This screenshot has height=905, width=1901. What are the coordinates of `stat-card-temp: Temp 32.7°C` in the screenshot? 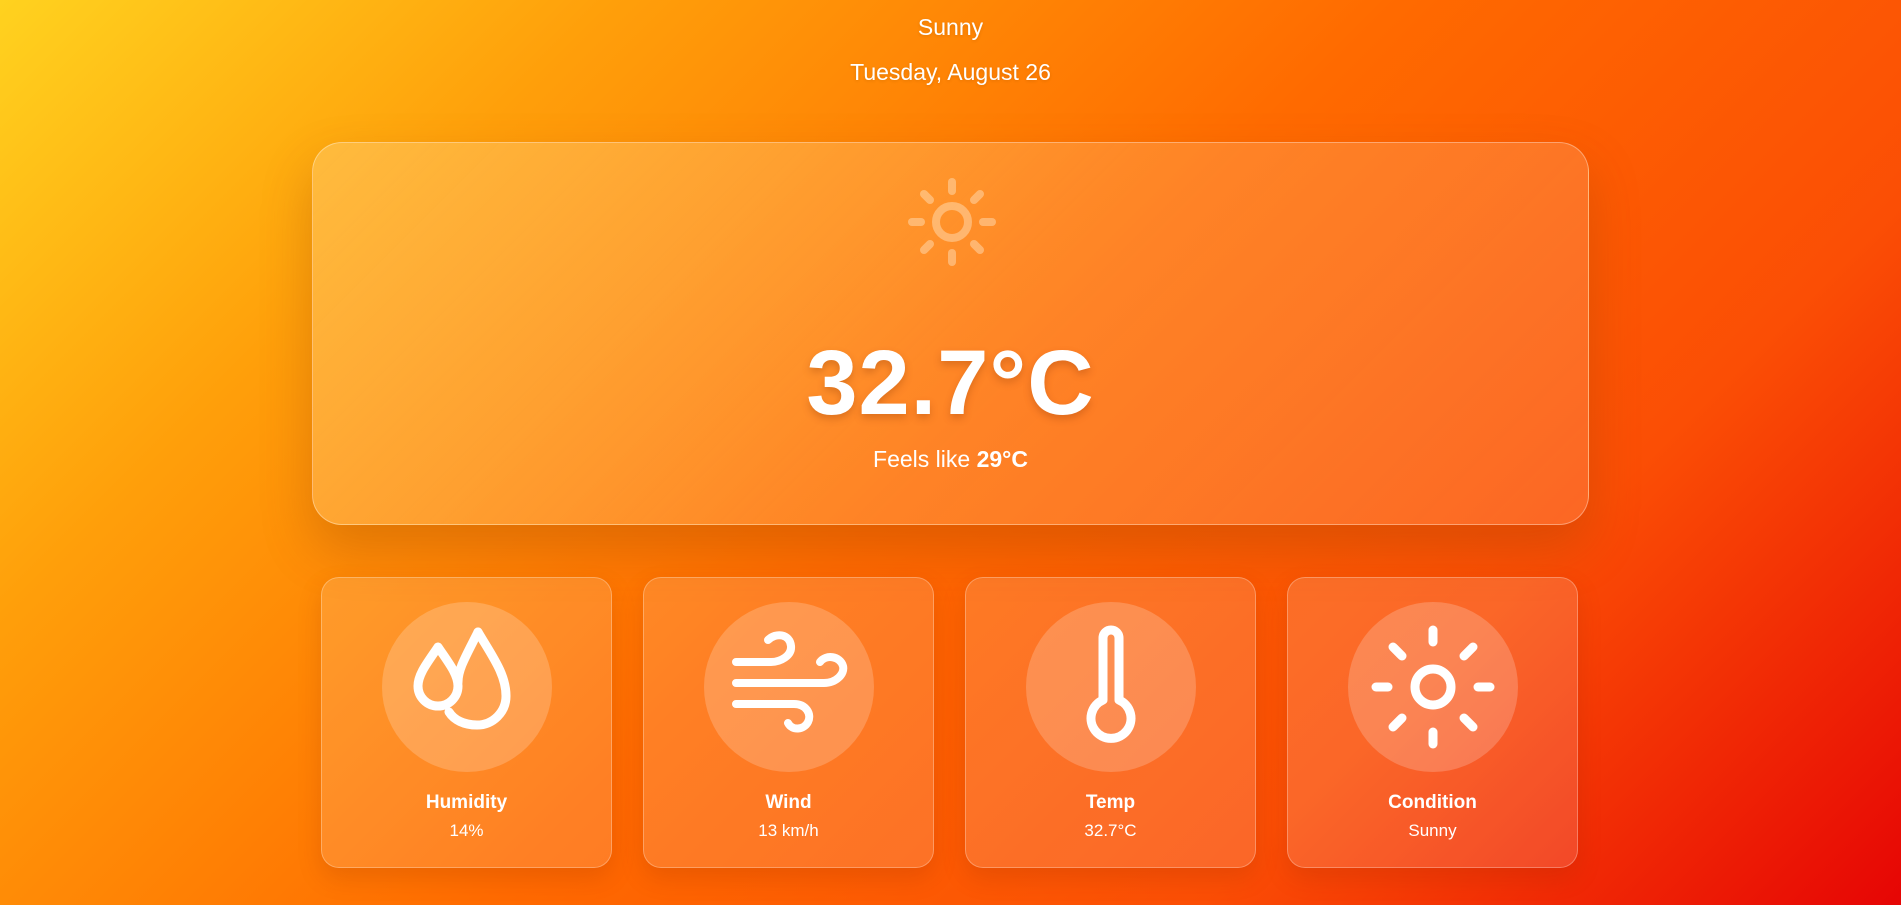 It's located at (1110, 722).